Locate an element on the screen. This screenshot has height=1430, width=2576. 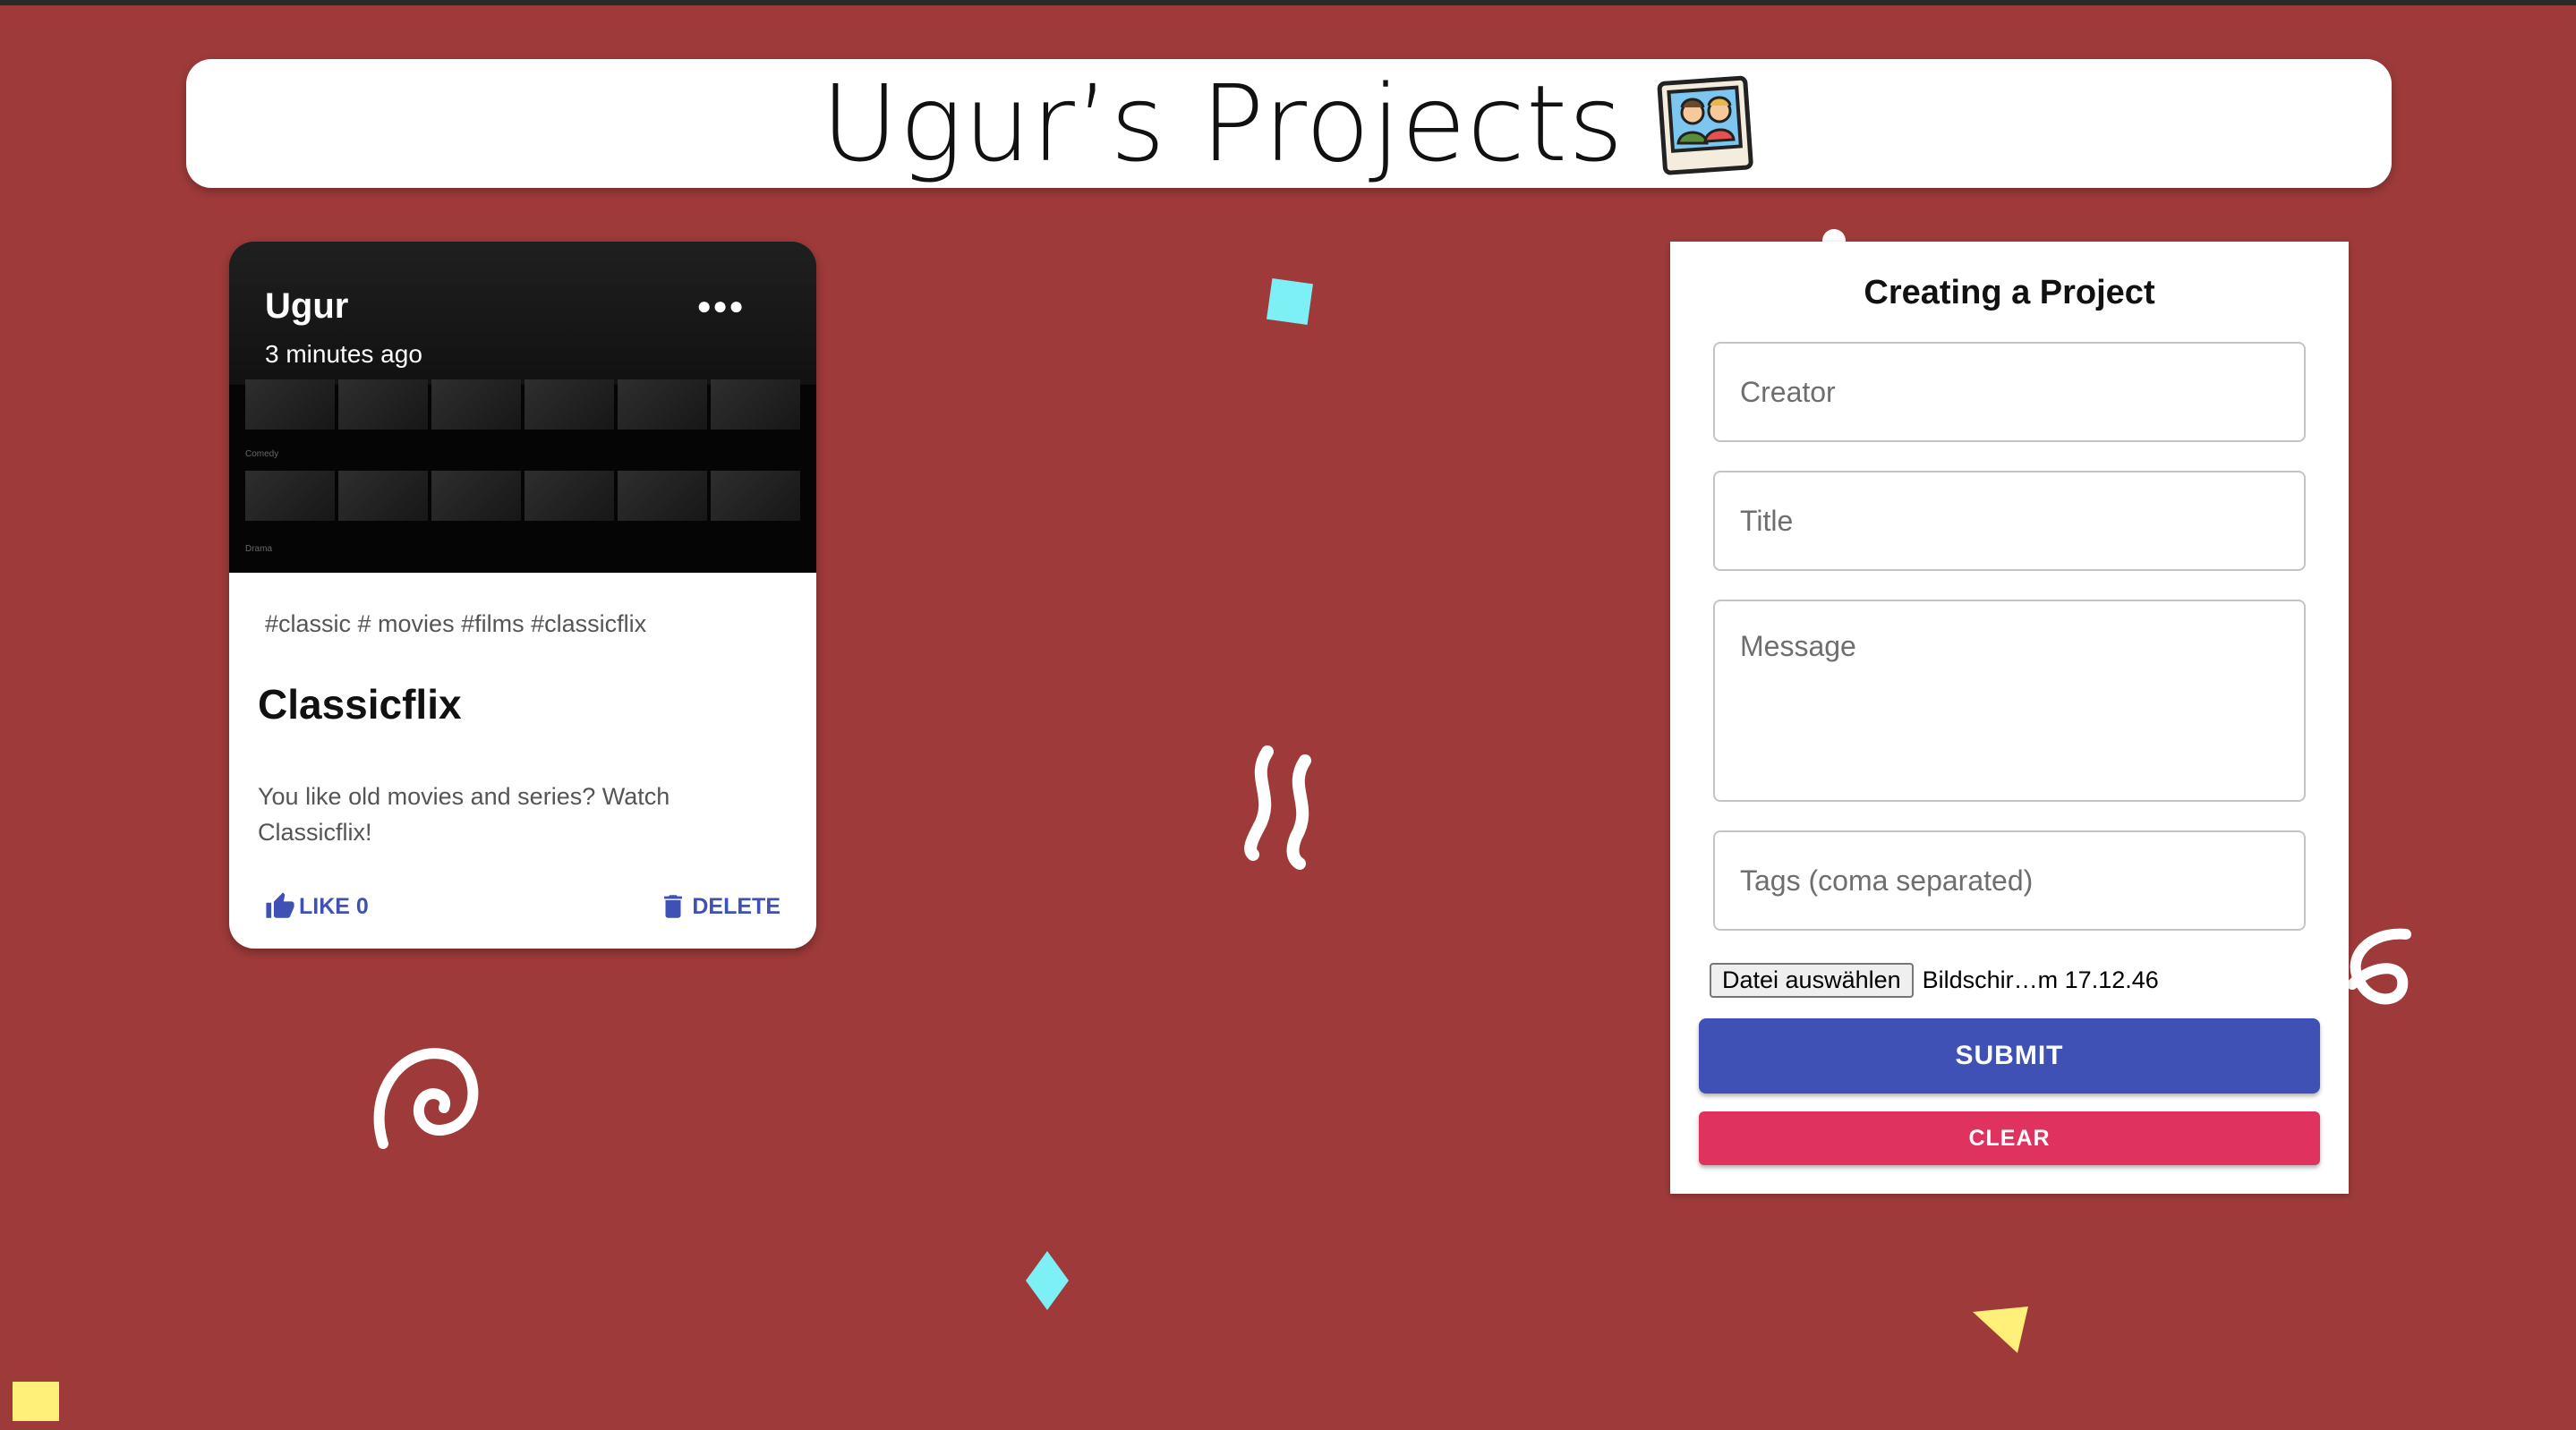
tags-input is located at coordinates (2009, 881).